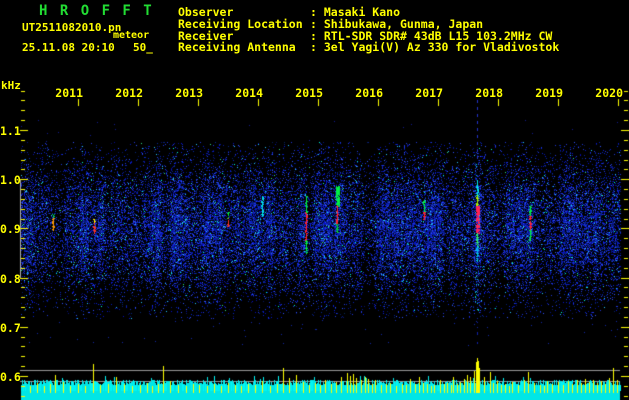 The height and width of the screenshot is (400, 629). What do you see at coordinates (72, 27) in the screenshot?
I see `capture-filename: UT2511082010.pn` at bounding box center [72, 27].